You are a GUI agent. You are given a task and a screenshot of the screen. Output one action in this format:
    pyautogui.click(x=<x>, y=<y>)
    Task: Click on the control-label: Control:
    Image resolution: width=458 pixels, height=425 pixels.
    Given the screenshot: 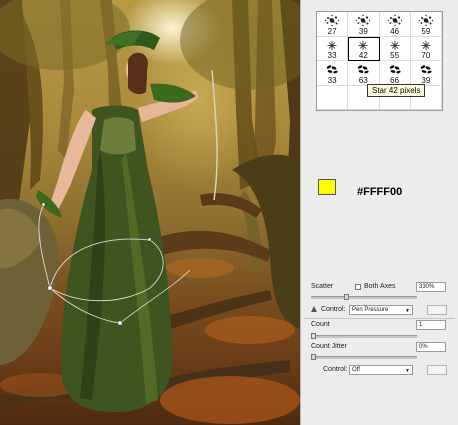 What is the action you would take?
    pyautogui.click(x=333, y=309)
    